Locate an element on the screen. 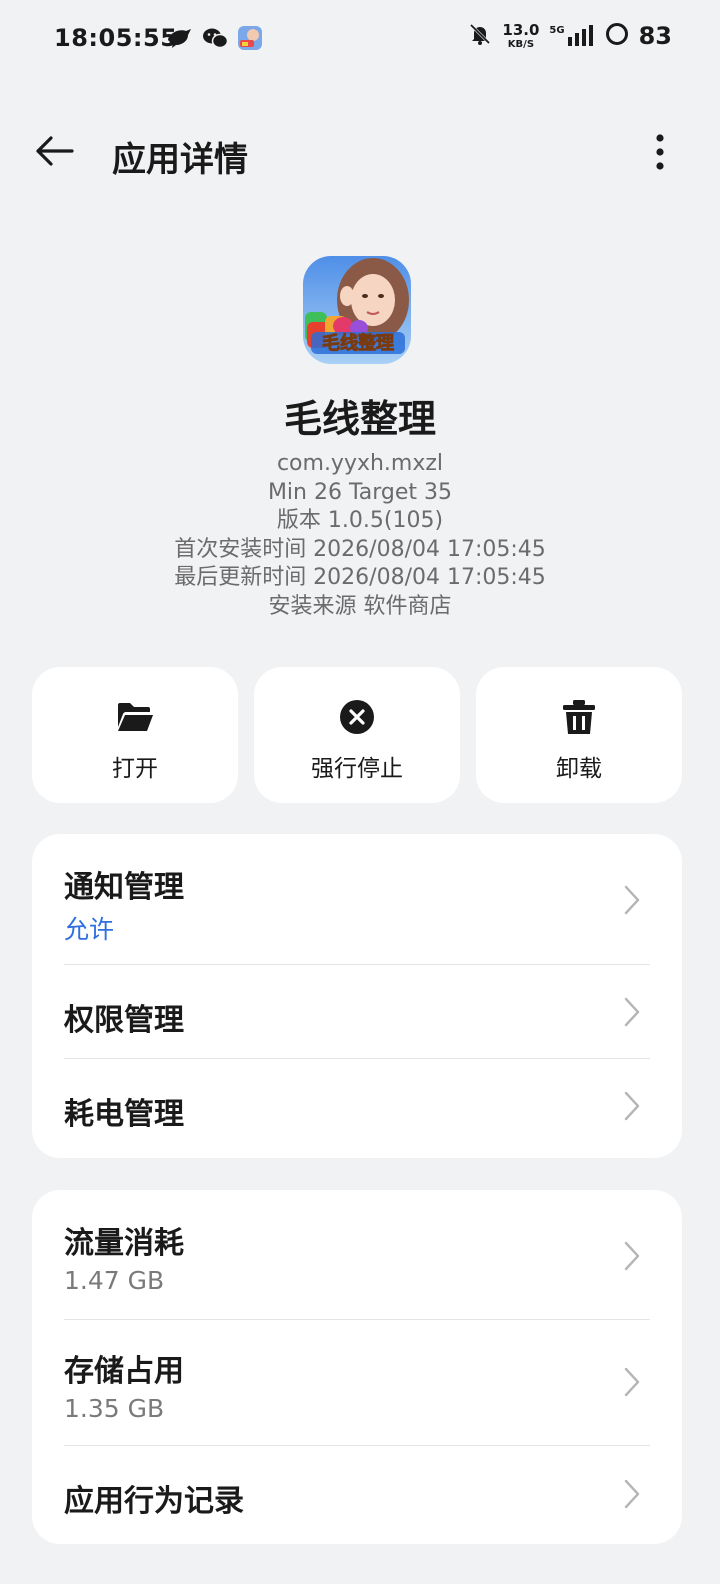 The height and width of the screenshot is (1584, 720). version-info: 版本 1.0.5(105) is located at coordinates (360, 520).